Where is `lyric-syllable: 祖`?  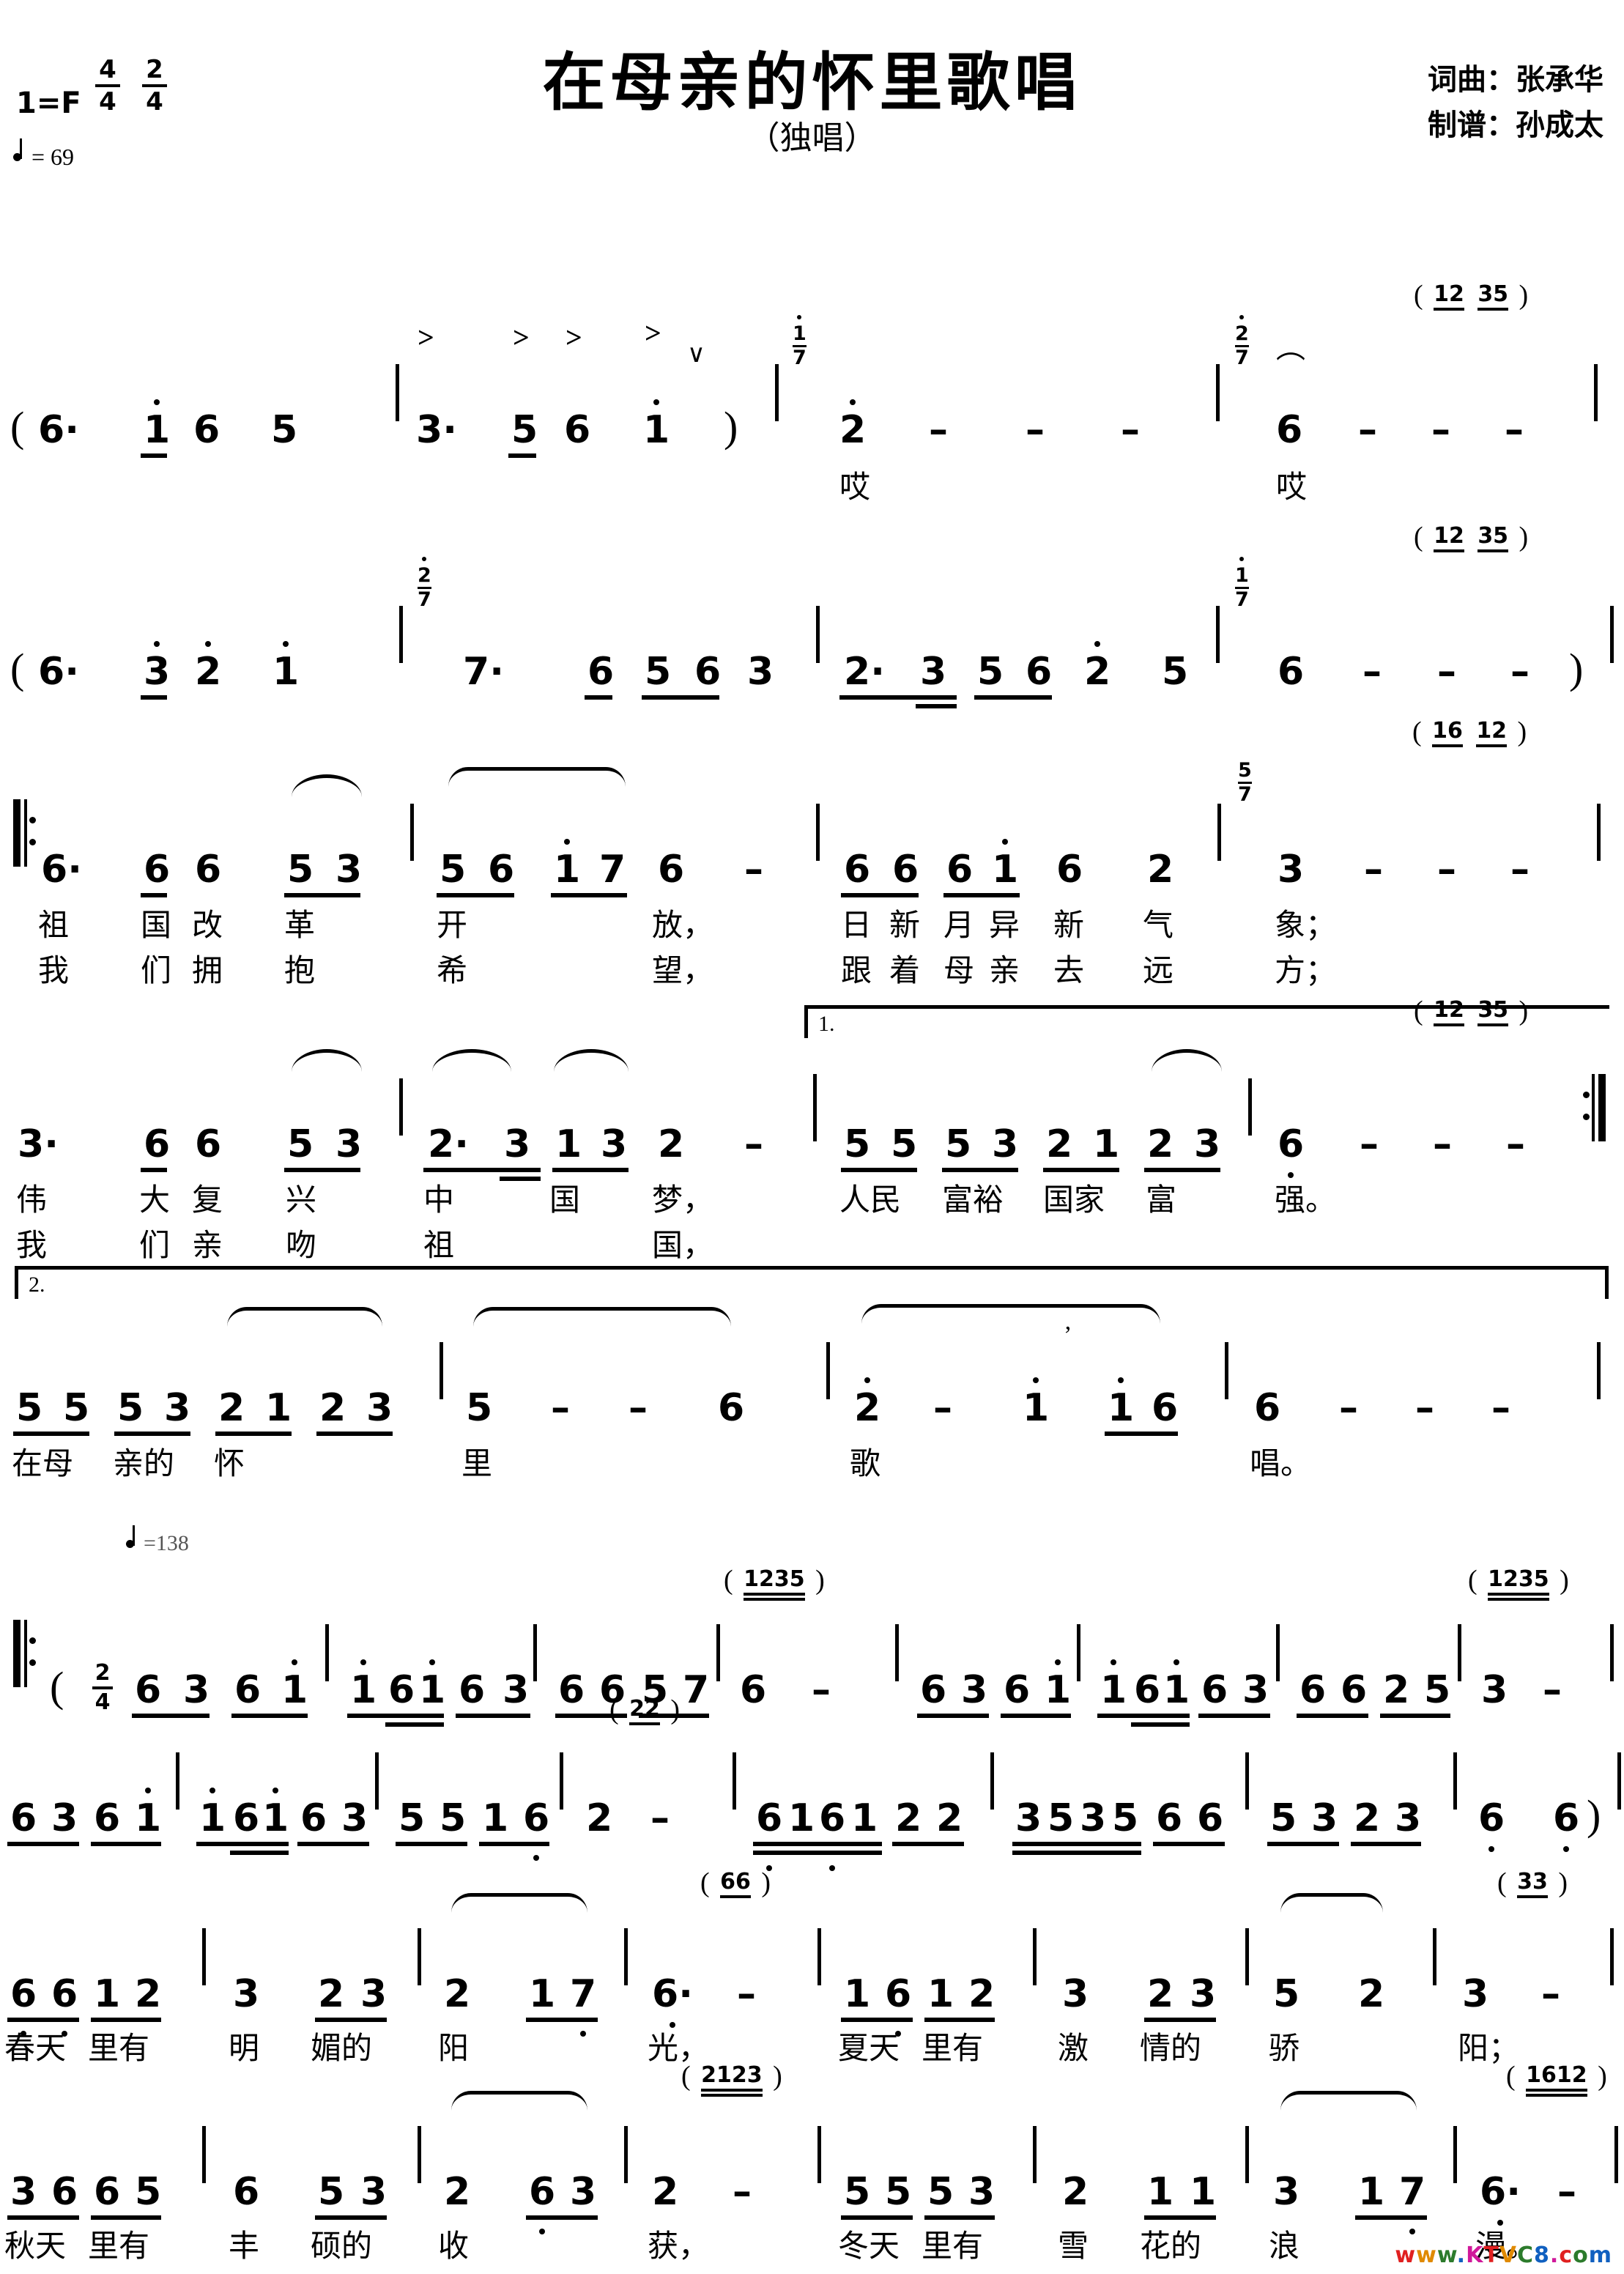 lyric-syllable: 祖 is located at coordinates (54, 926).